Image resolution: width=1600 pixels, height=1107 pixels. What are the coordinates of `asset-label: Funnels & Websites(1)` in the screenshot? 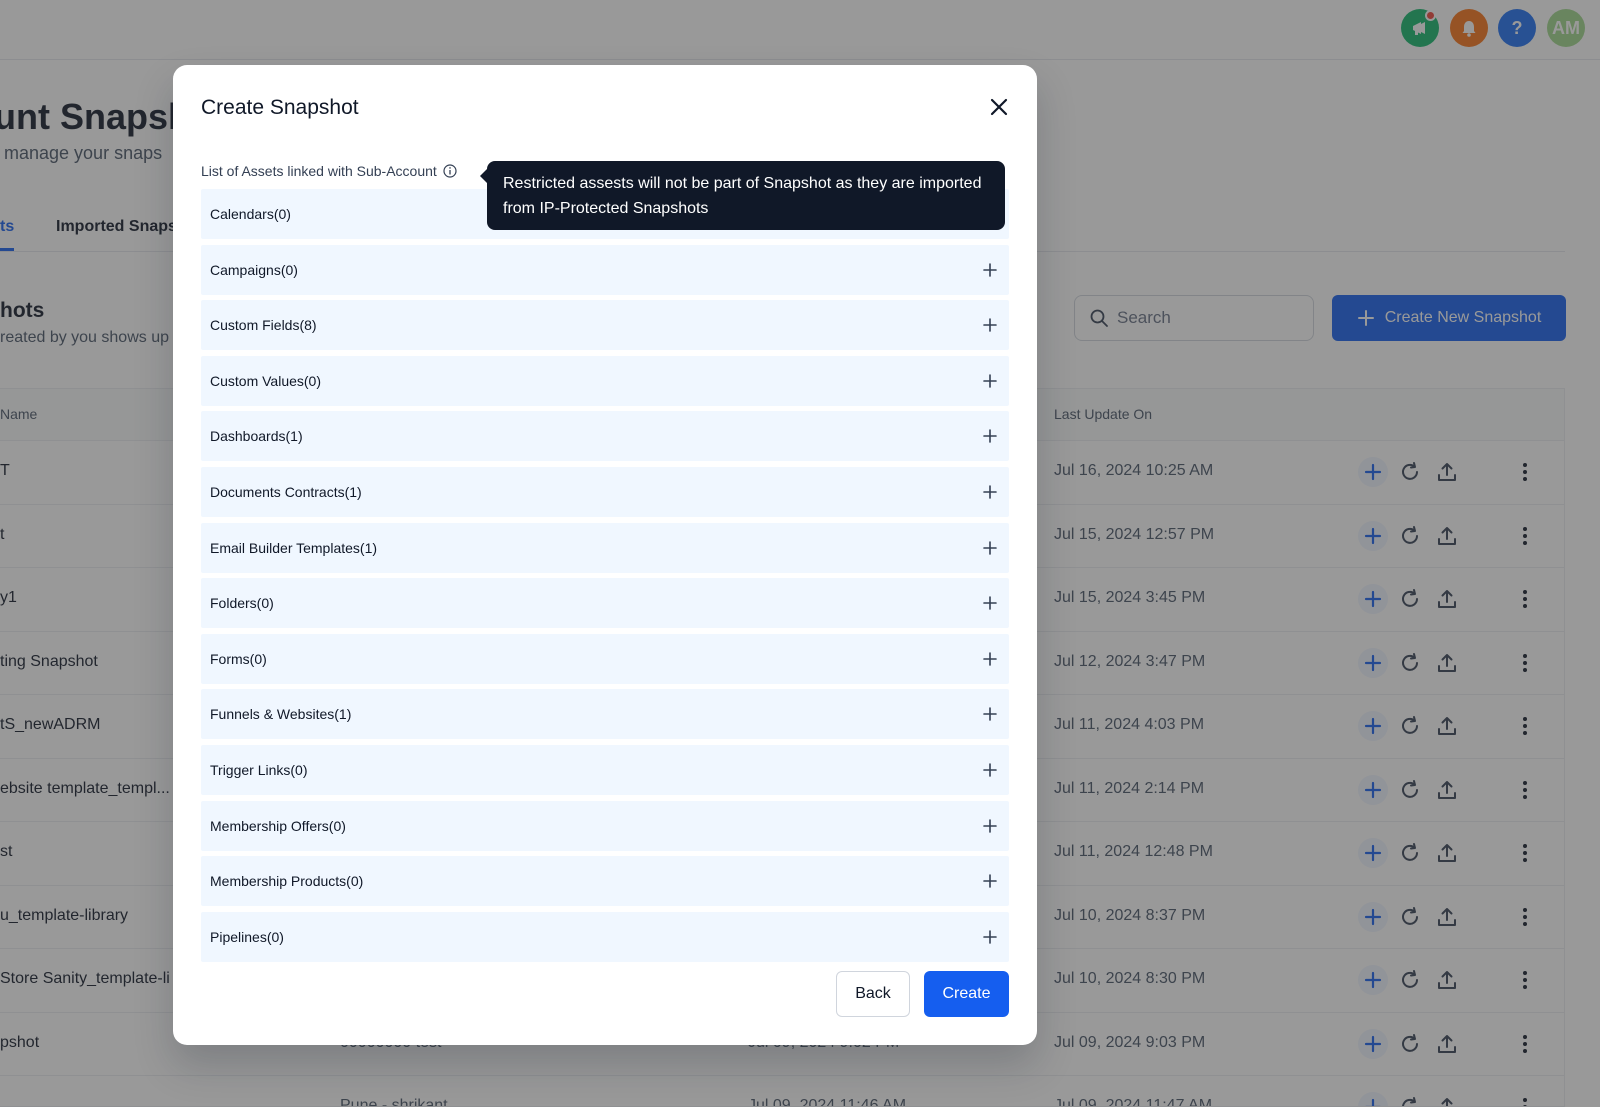 It's located at (281, 714).